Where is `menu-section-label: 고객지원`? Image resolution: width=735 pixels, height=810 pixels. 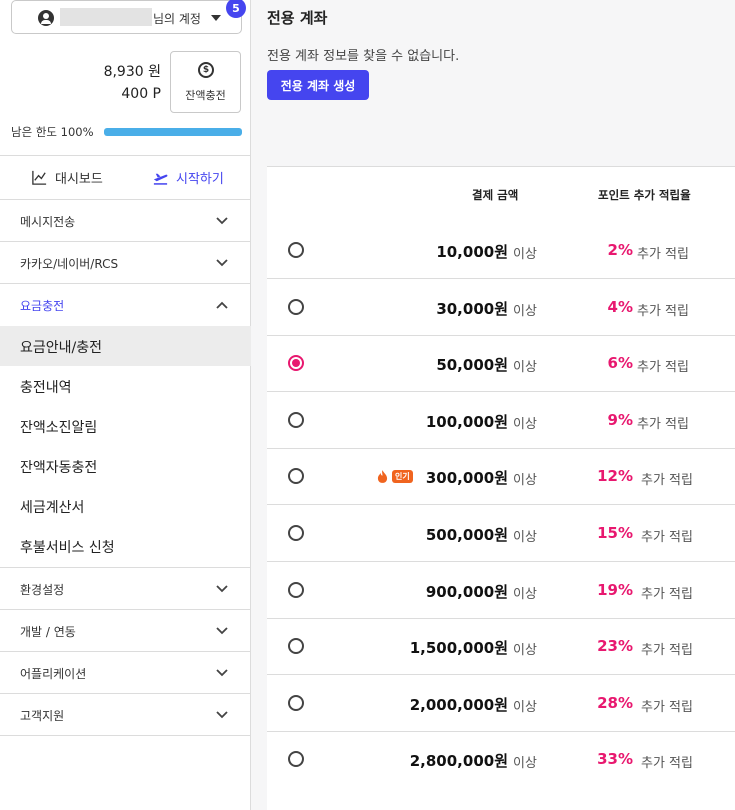 menu-section-label: 고객지원 is located at coordinates (42, 716).